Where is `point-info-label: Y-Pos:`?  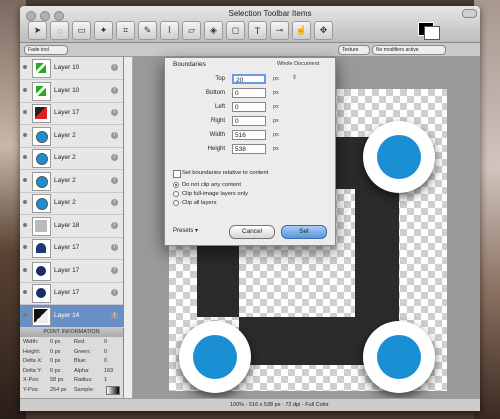 point-info-label: Y-Pos: is located at coordinates (31, 389).